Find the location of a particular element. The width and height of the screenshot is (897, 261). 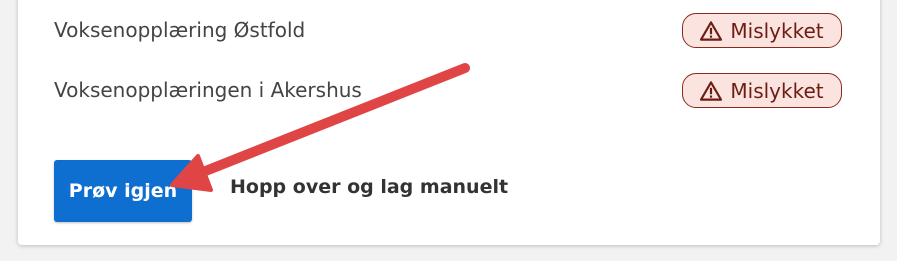

organization-name: Voksenopplæringen i Akershus is located at coordinates (208, 90).